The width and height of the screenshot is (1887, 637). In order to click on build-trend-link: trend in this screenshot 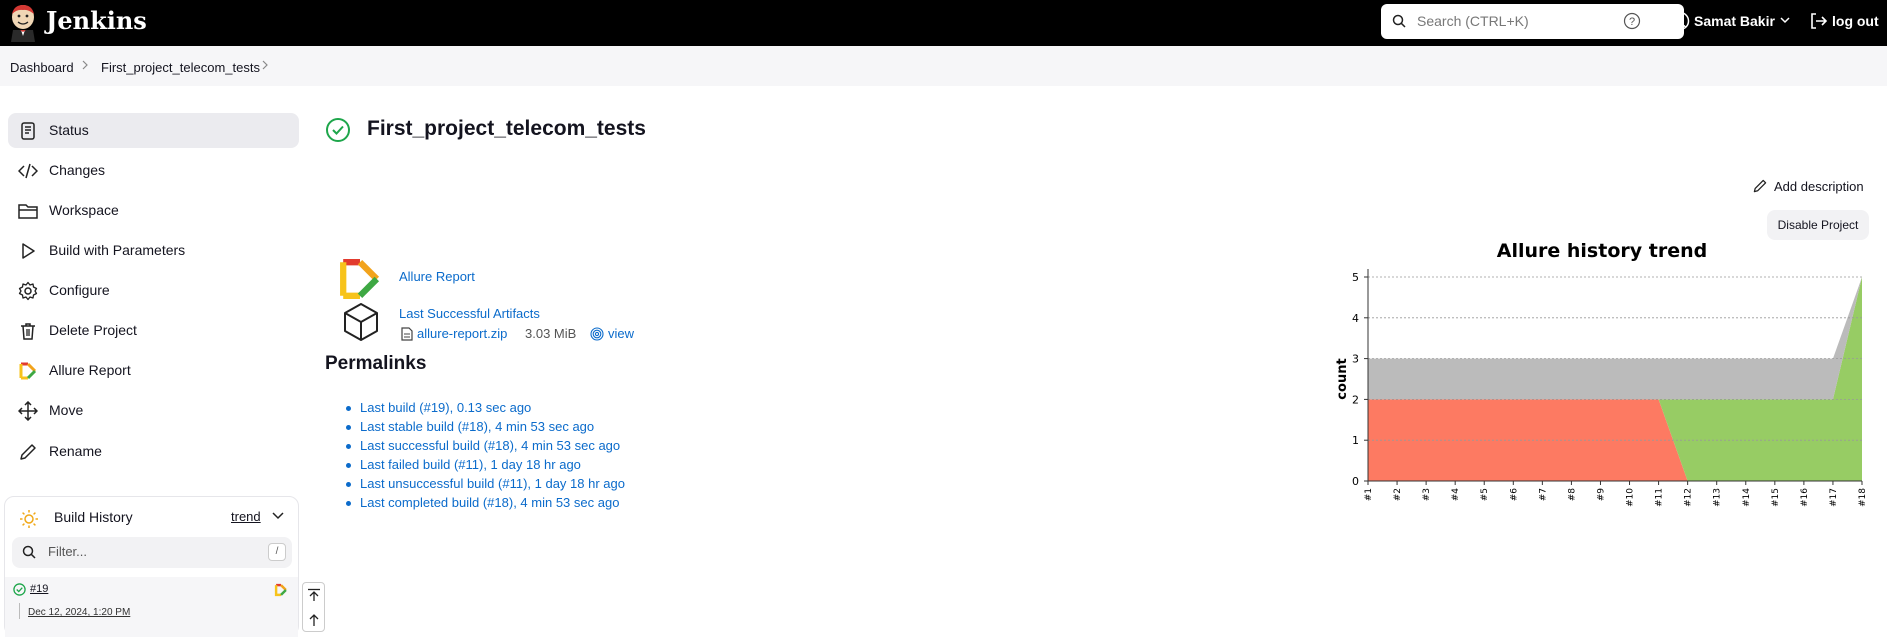, I will do `click(246, 516)`.